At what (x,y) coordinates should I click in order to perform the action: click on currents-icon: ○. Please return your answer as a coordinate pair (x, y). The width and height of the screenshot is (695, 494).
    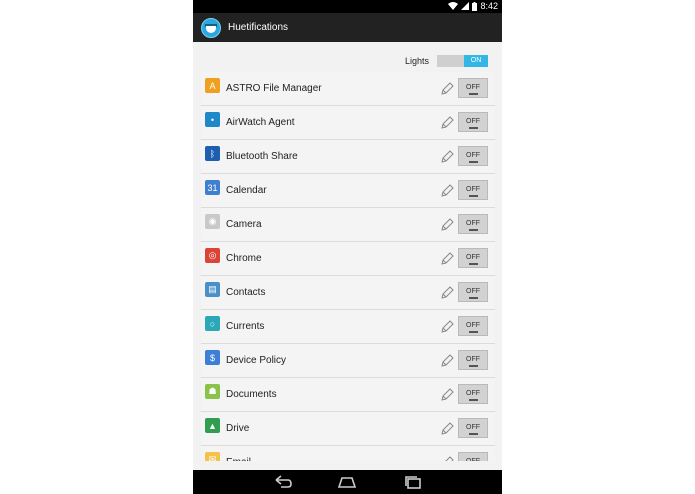
    Looking at the image, I should click on (212, 323).